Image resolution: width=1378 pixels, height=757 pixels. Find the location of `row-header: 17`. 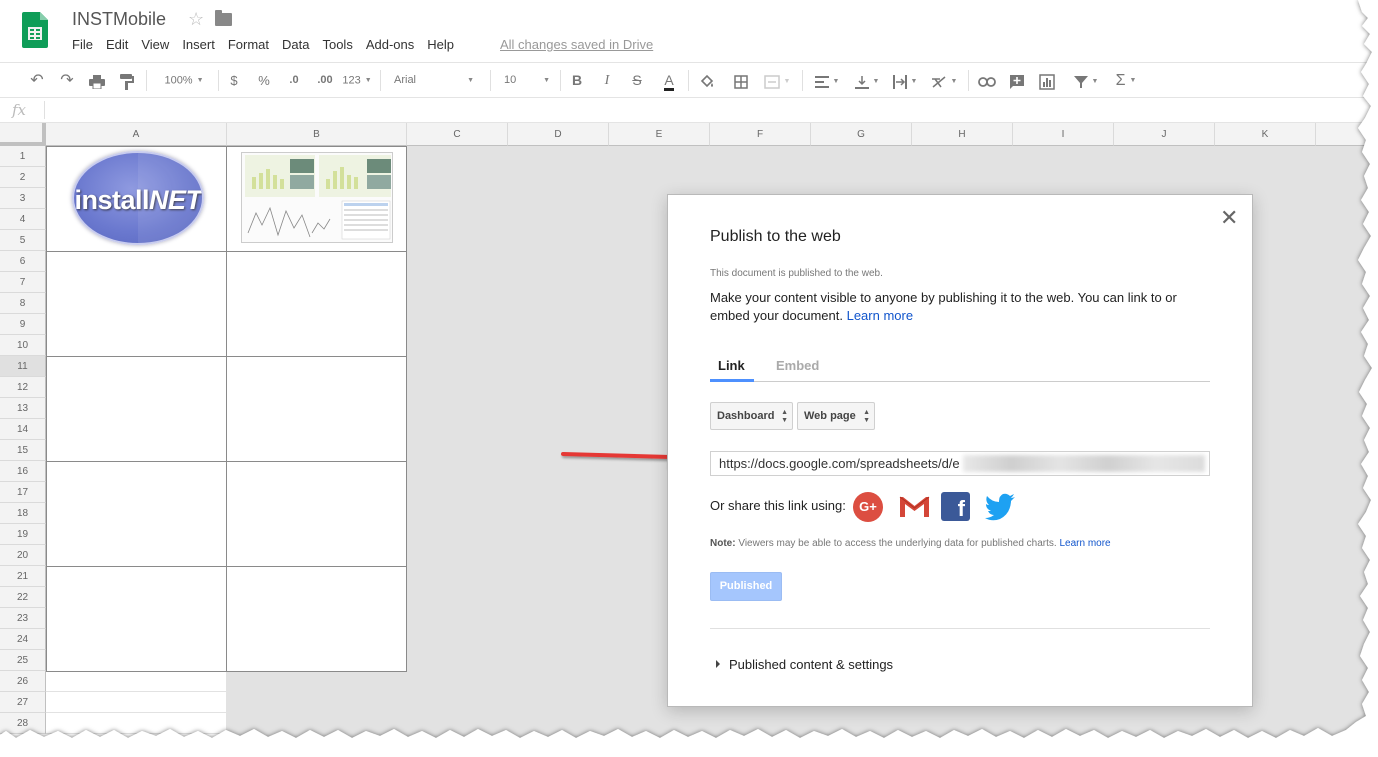

row-header: 17 is located at coordinates (23, 492).